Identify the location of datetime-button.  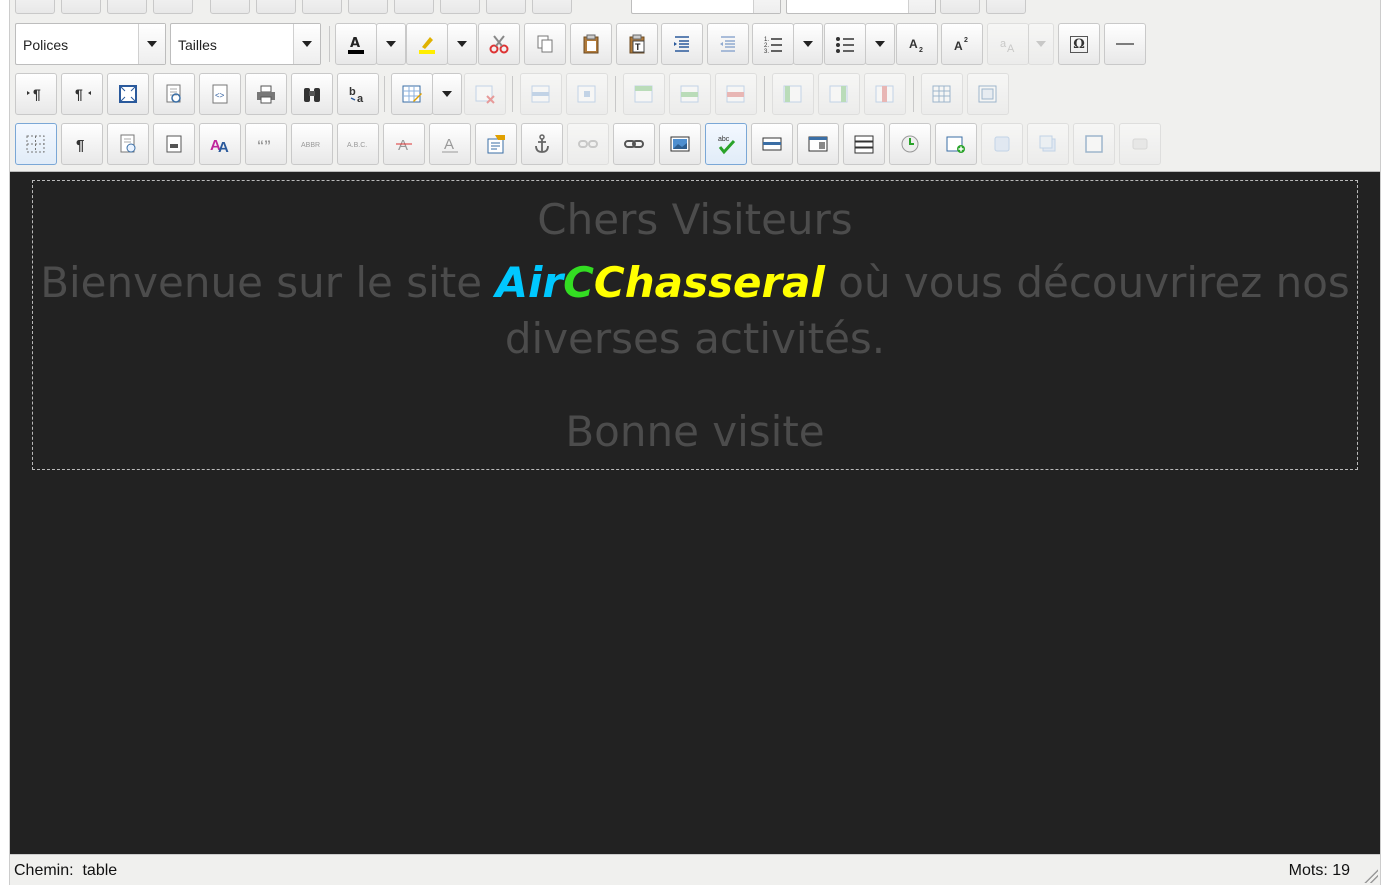
(910, 144).